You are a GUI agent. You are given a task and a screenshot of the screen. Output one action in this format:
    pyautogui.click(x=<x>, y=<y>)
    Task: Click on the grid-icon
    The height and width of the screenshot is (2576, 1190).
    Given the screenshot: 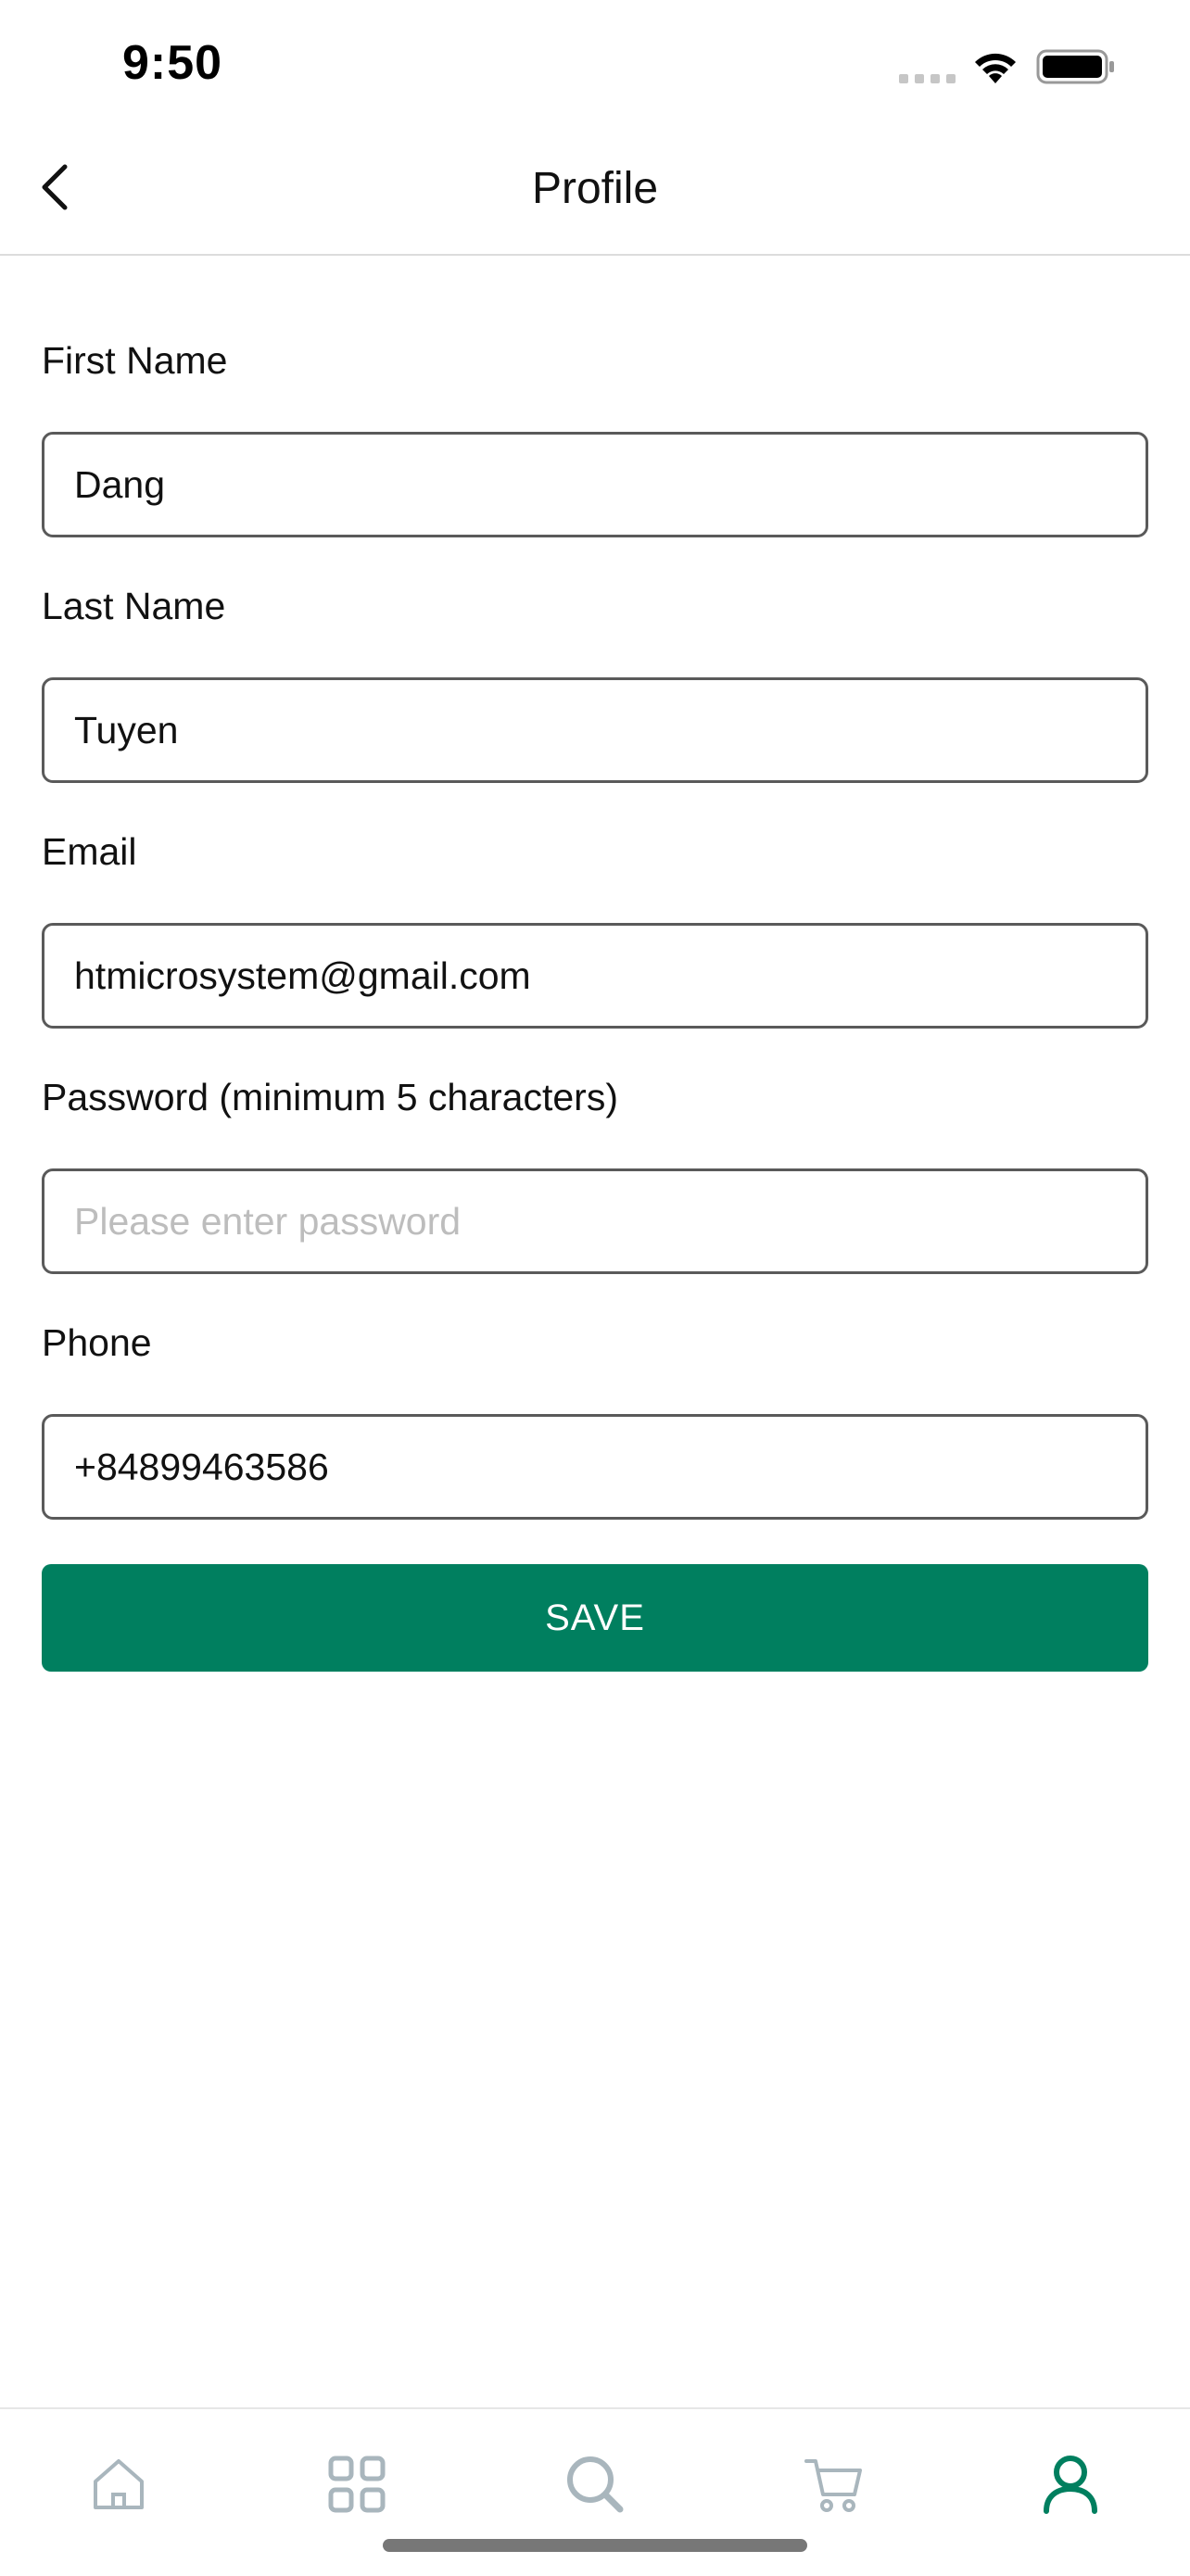 What is the action you would take?
    pyautogui.click(x=357, y=2484)
    